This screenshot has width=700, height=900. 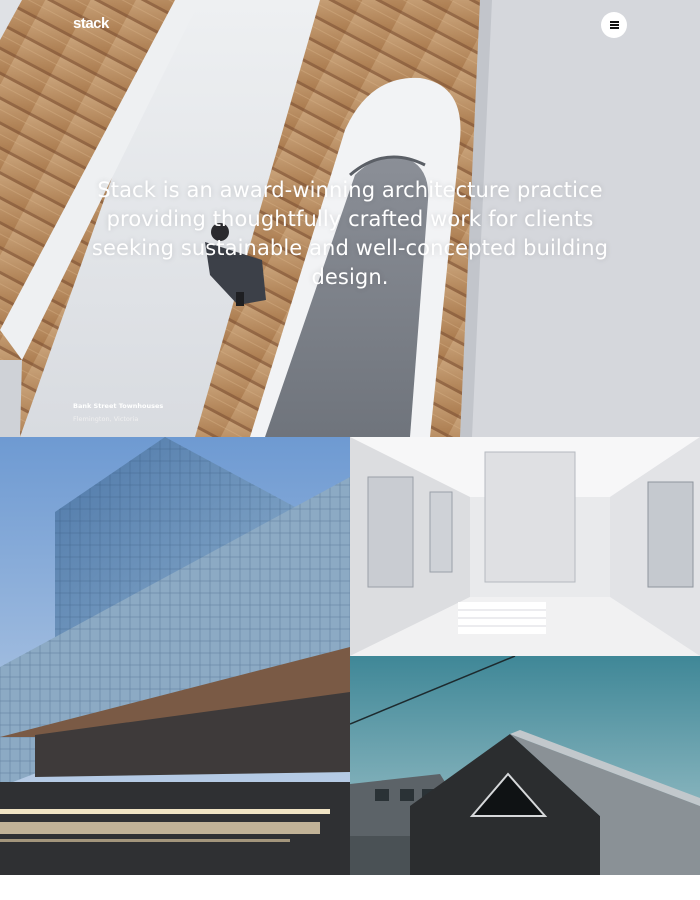 What do you see at coordinates (91, 23) in the screenshot?
I see `brand-logo: stack` at bounding box center [91, 23].